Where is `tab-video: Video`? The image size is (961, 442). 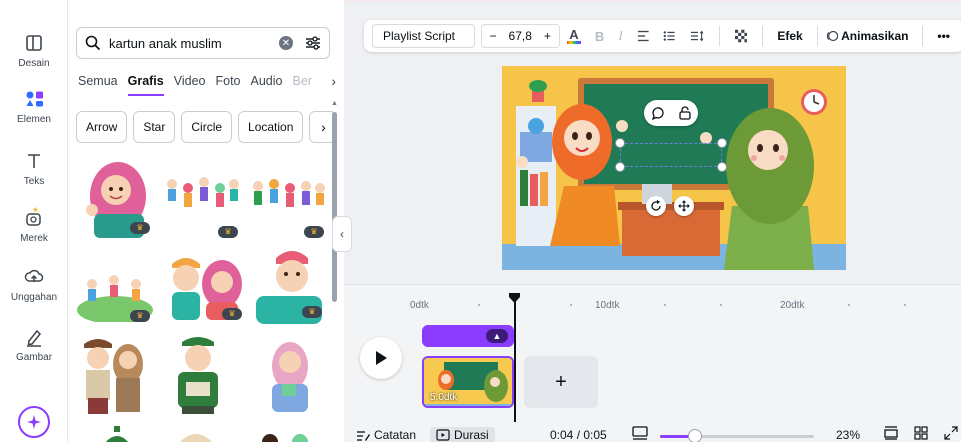
tab-video: Video is located at coordinates (190, 85).